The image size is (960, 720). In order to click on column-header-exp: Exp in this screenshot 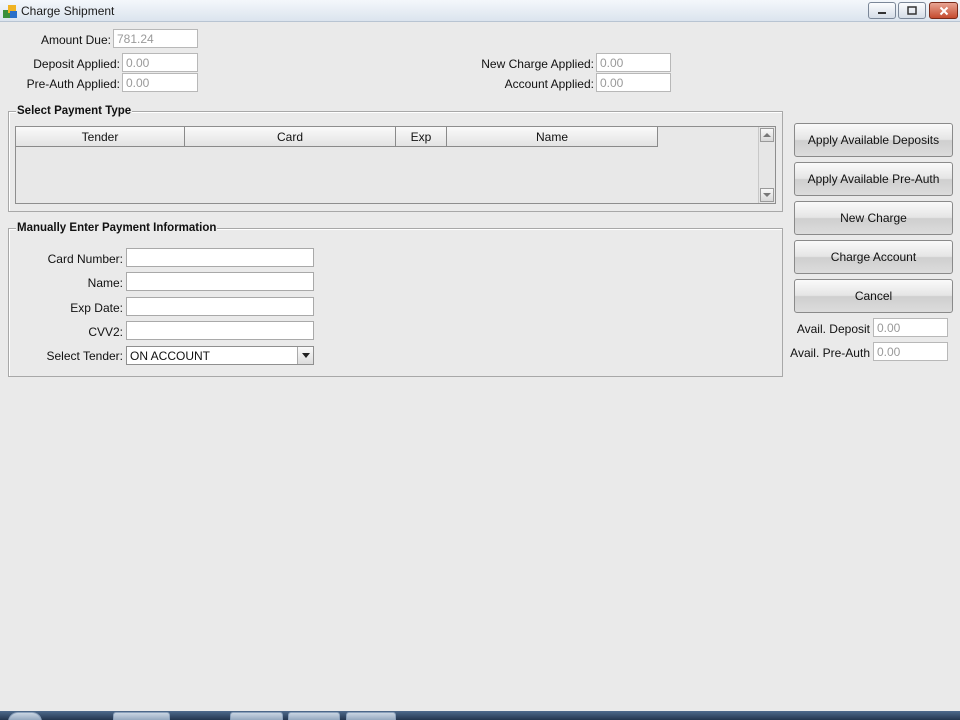, I will do `click(421, 137)`.